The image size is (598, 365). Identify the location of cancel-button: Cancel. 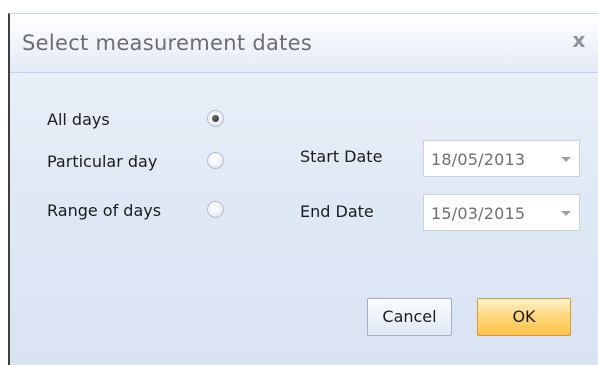
(409, 317).